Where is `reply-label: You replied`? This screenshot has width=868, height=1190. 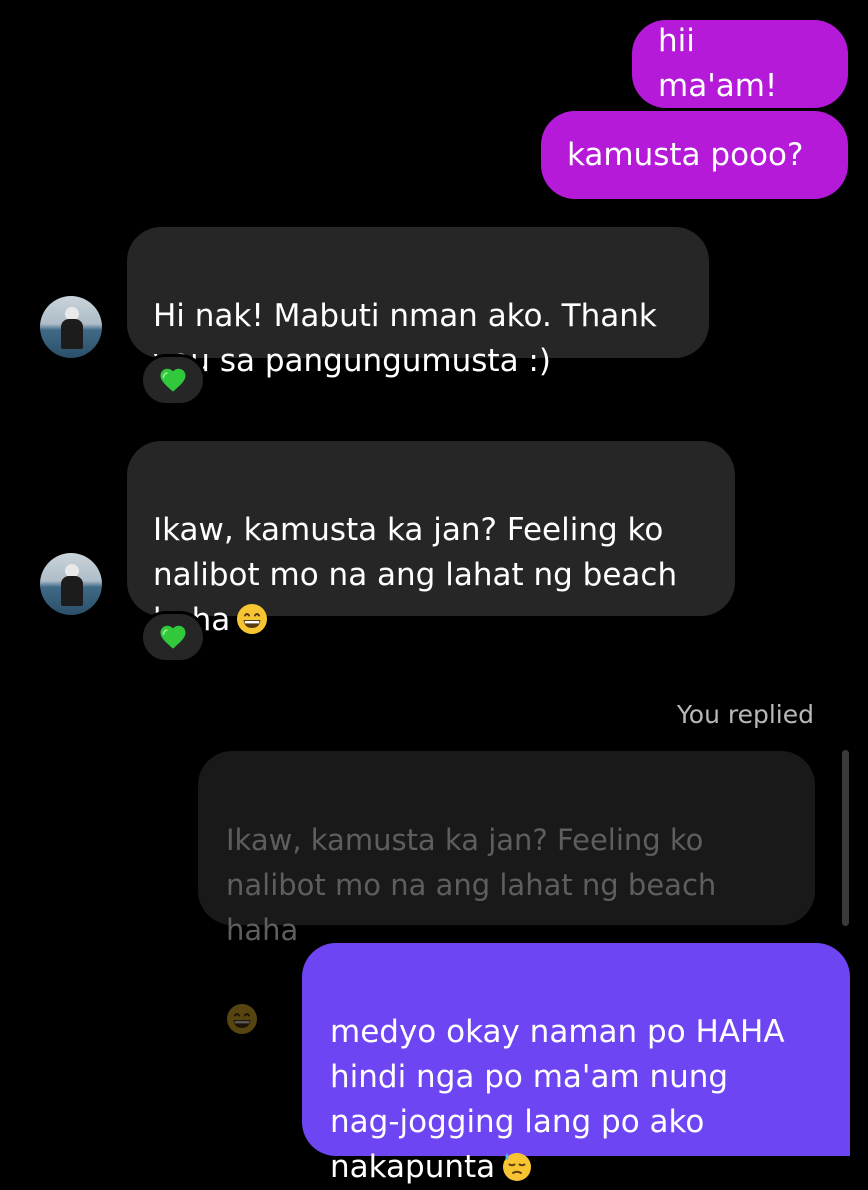 reply-label: You replied is located at coordinates (745, 714).